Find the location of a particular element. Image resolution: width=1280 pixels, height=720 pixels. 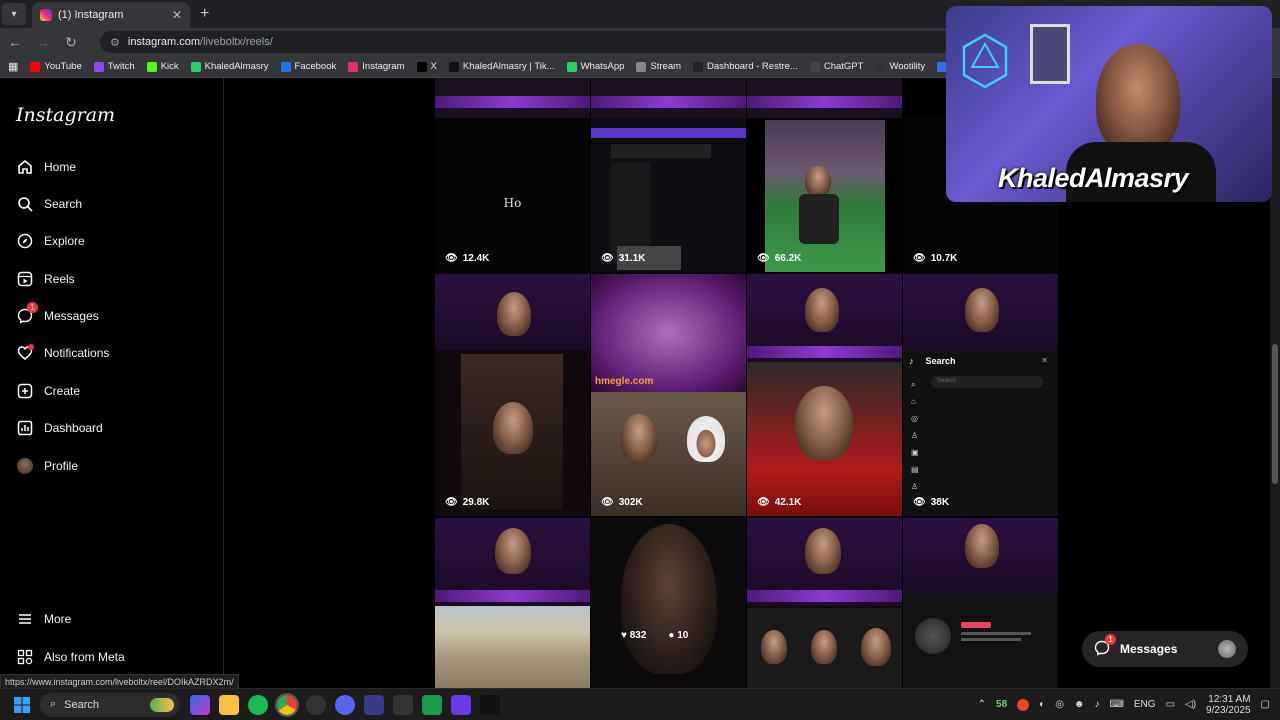

windows-start-icon is located at coordinates (22, 705).